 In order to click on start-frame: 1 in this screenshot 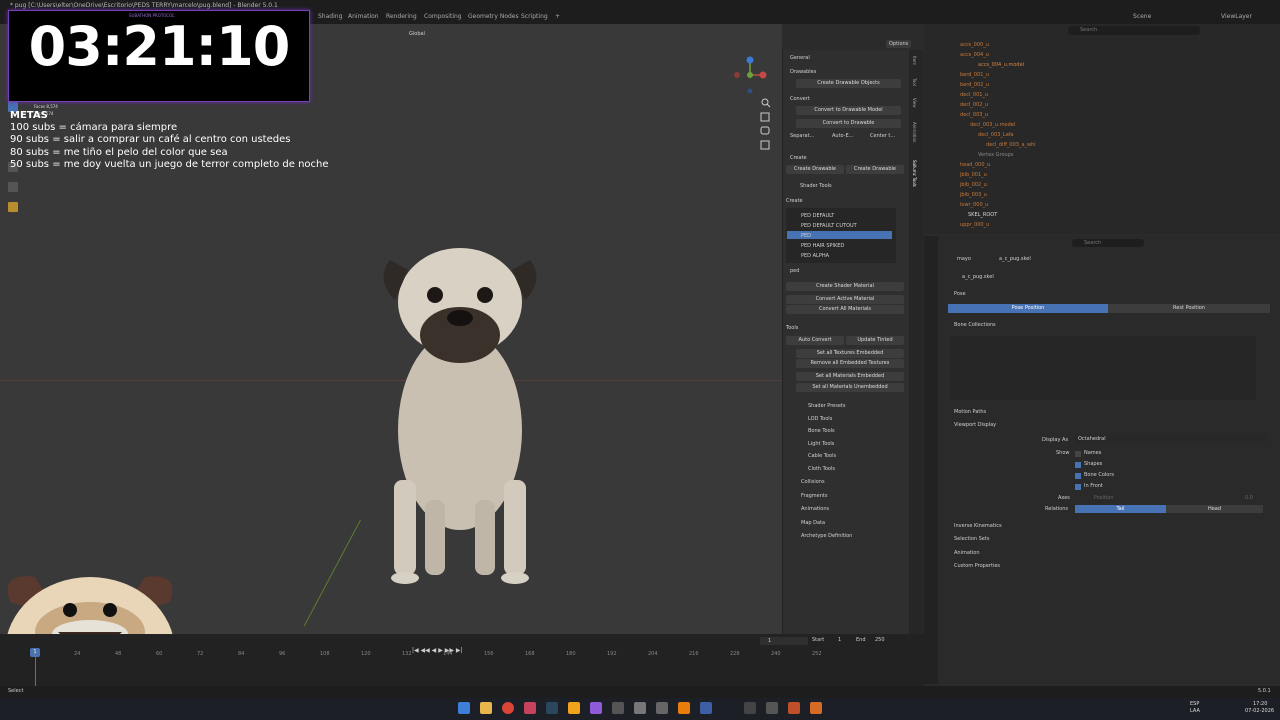, I will do `click(839, 640)`.